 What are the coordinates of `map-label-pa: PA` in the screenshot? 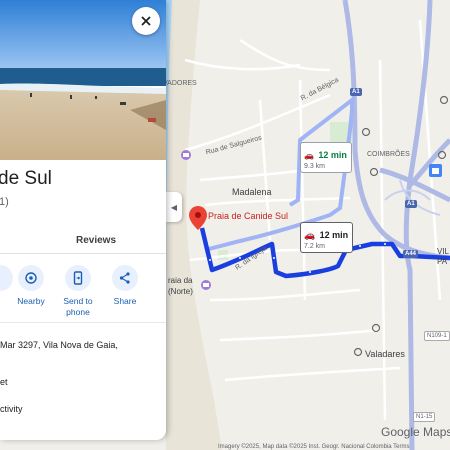 It's located at (442, 261).